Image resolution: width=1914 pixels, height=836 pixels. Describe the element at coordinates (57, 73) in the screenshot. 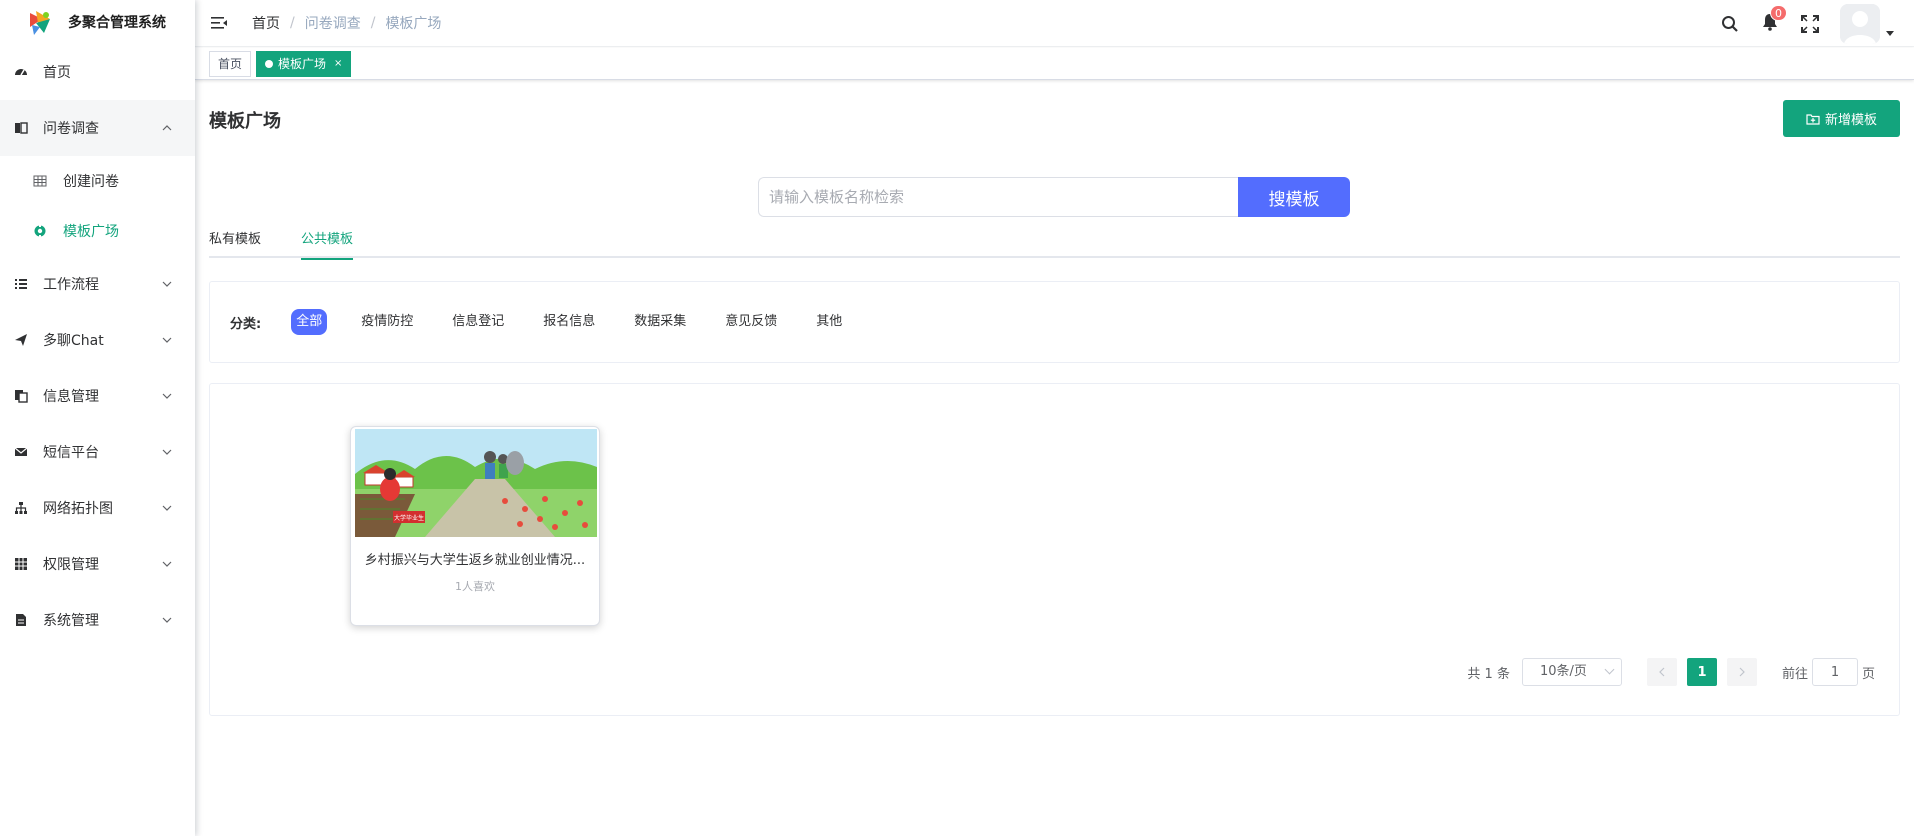

I see `sidebar-item-label: 首页` at that location.